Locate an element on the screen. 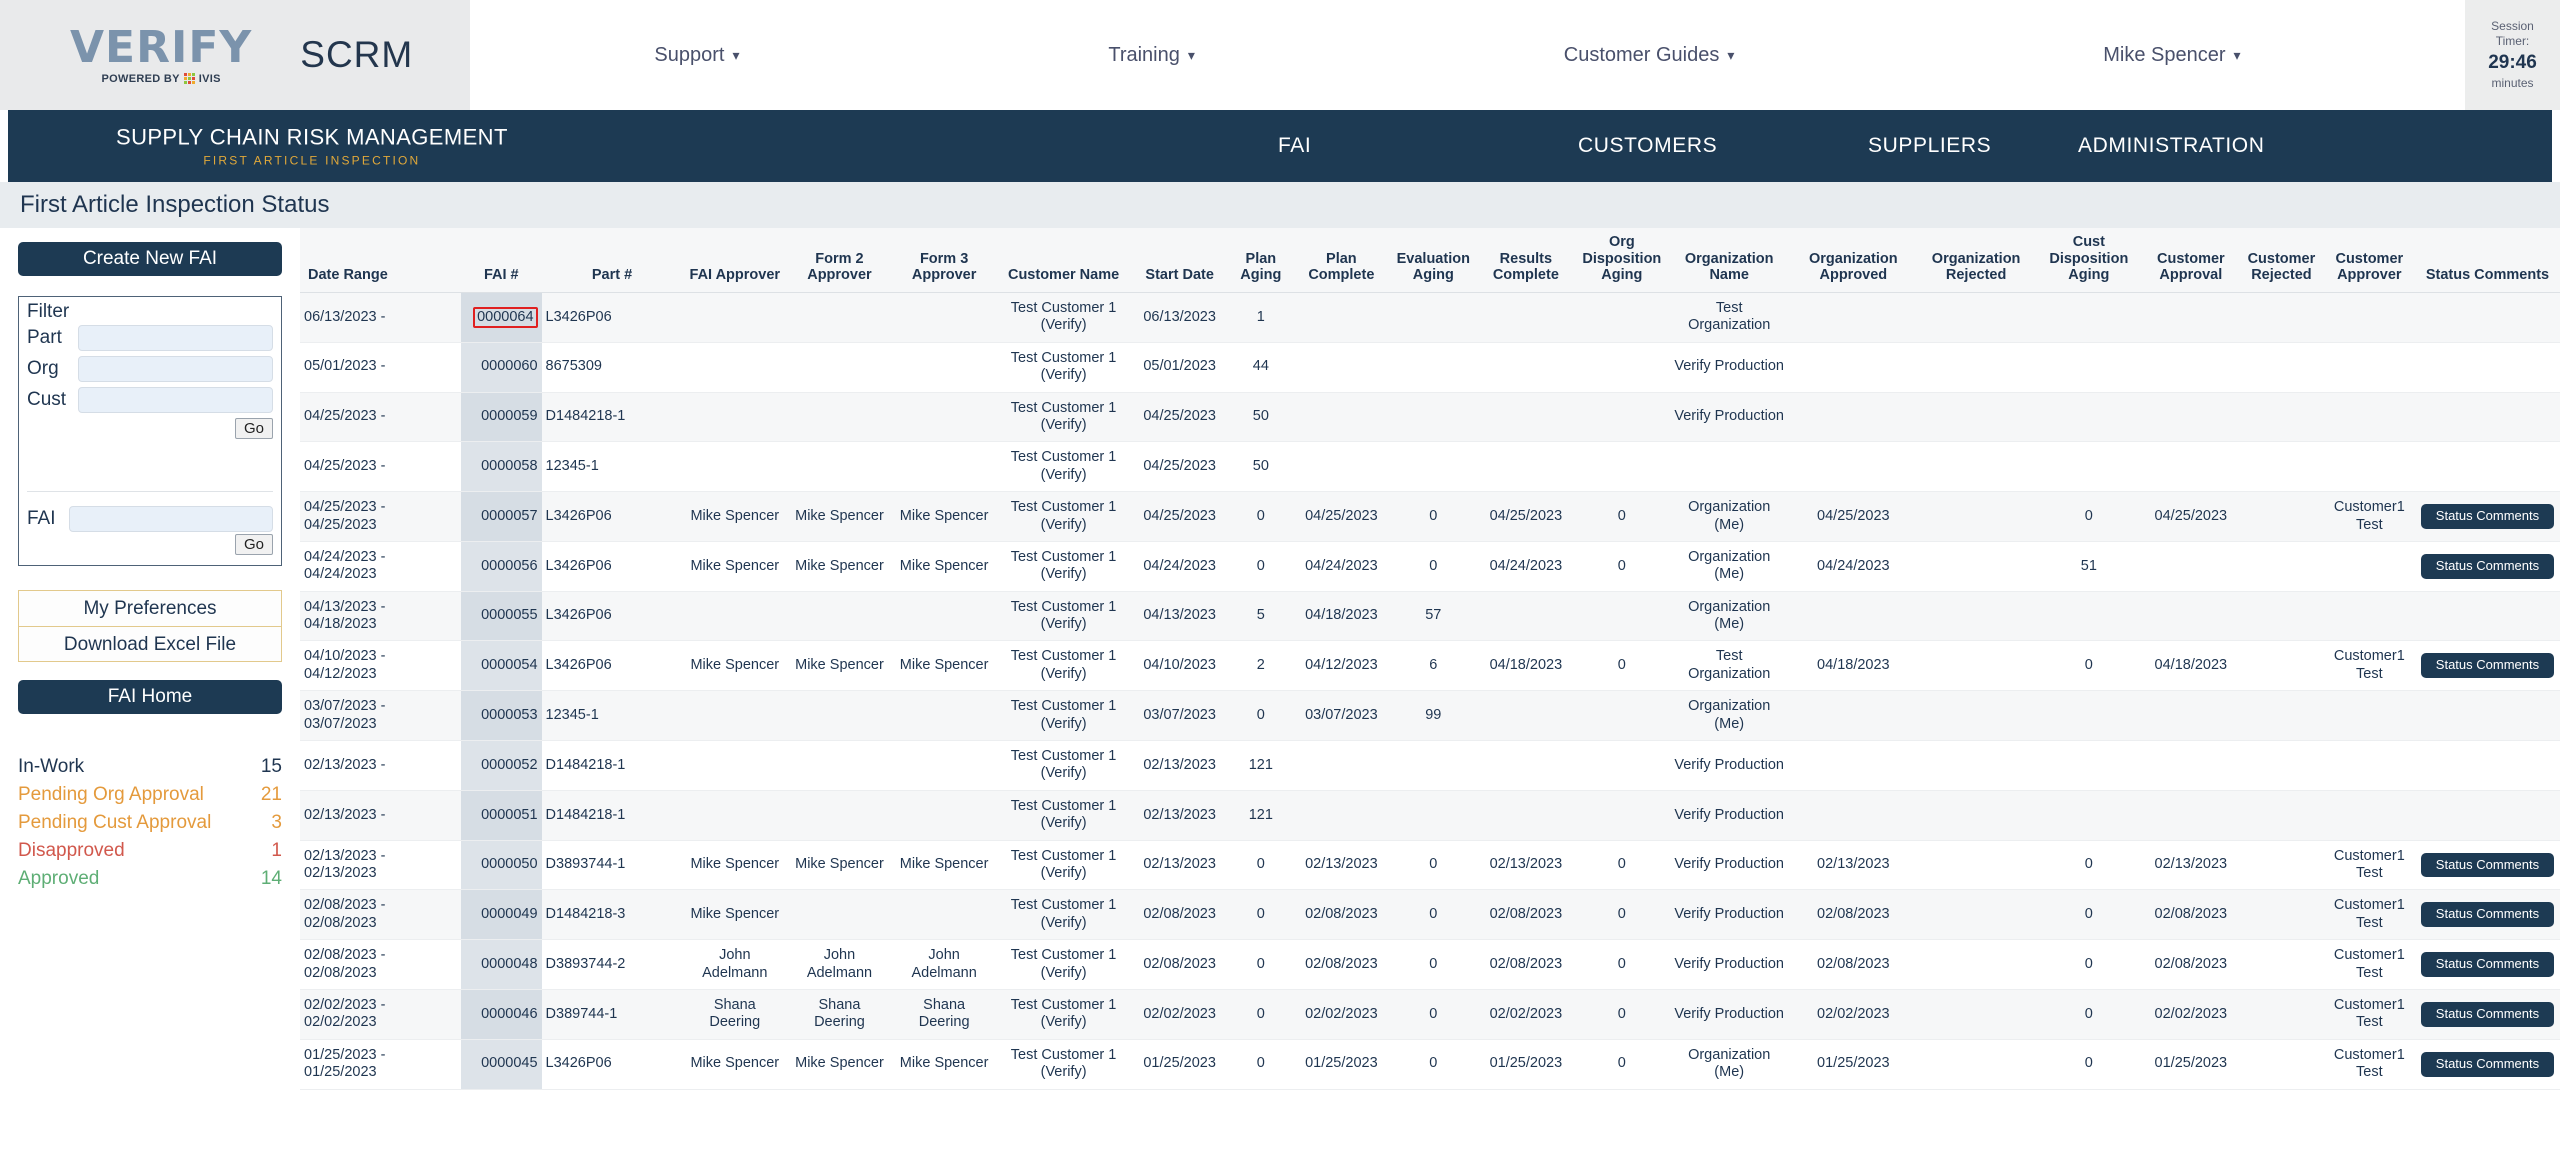  fai-go-button: Go is located at coordinates (253, 544).